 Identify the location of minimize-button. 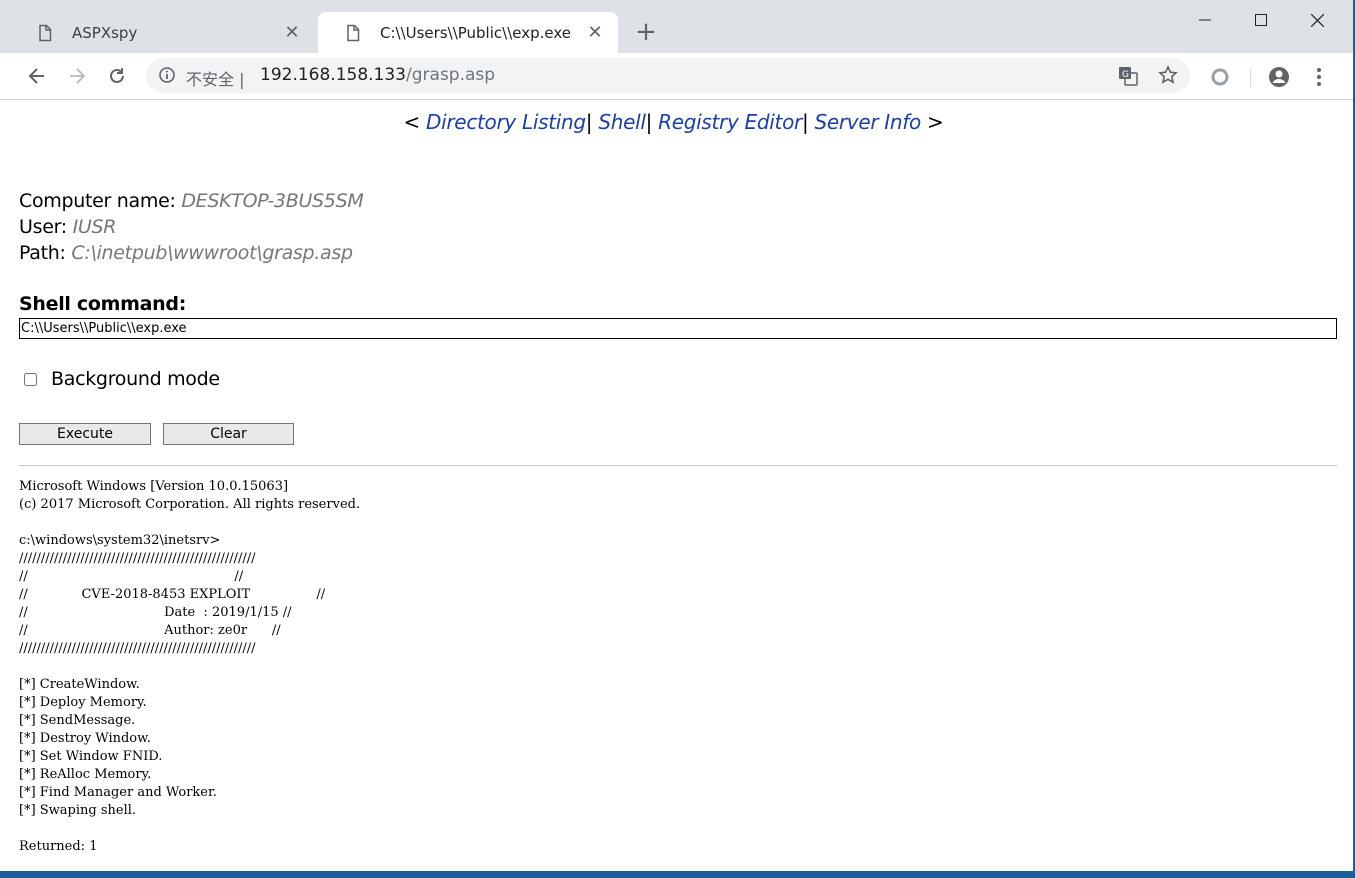
(1205, 20).